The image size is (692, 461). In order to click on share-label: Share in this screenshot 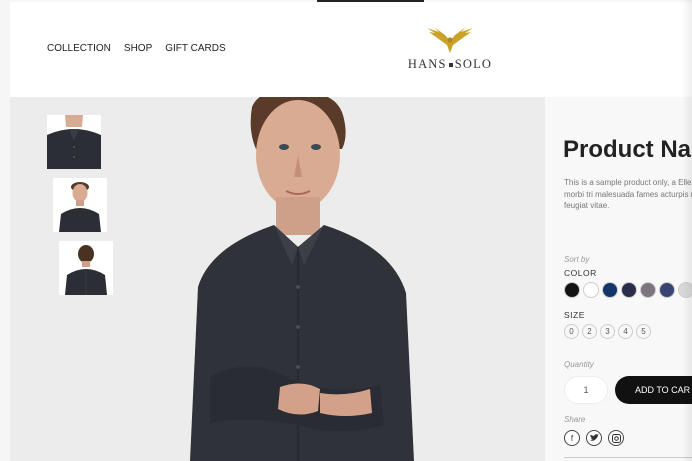, I will do `click(575, 419)`.